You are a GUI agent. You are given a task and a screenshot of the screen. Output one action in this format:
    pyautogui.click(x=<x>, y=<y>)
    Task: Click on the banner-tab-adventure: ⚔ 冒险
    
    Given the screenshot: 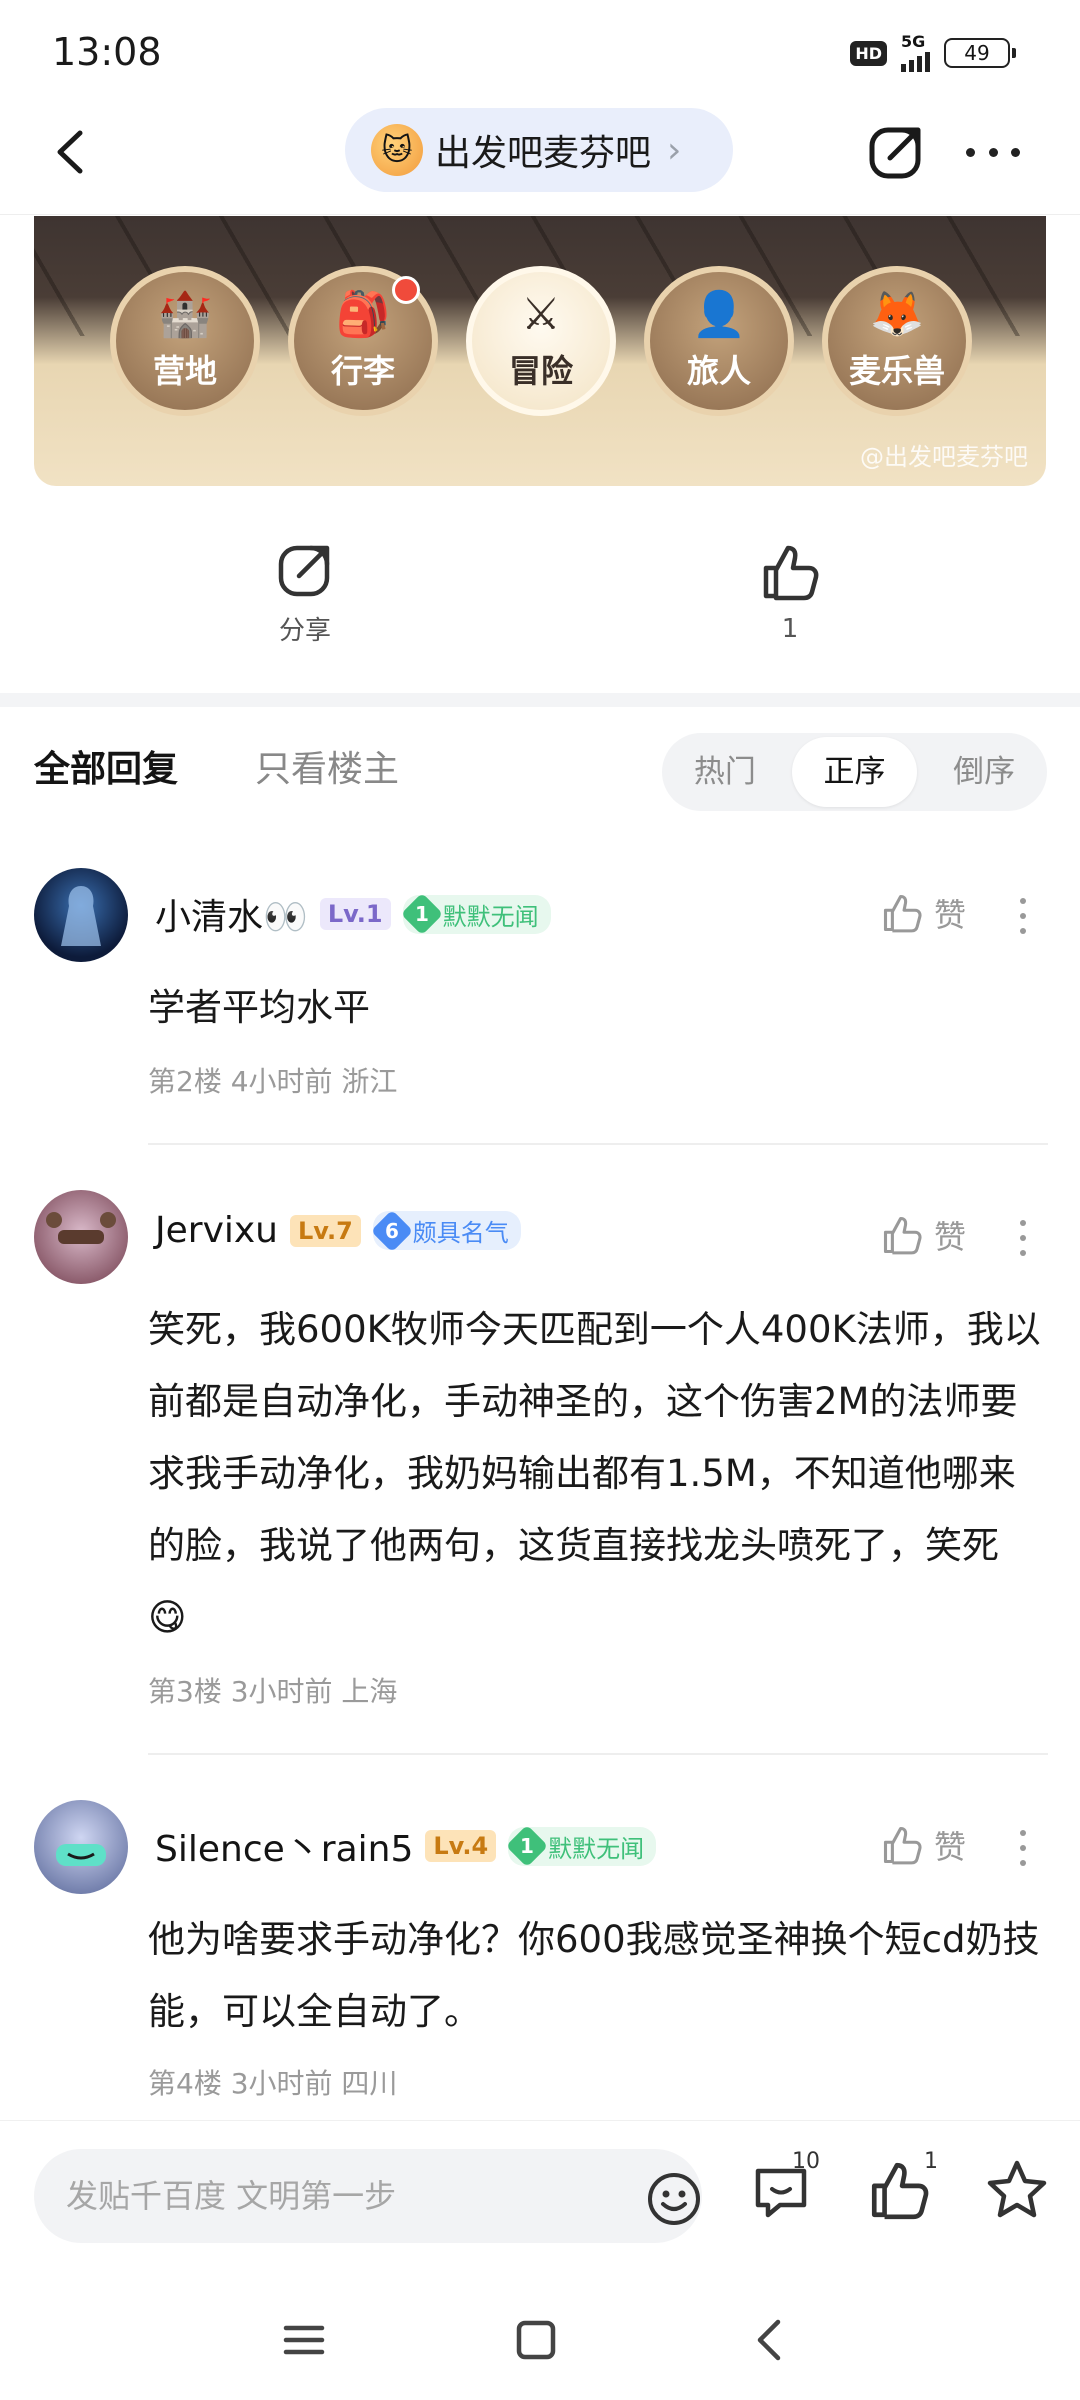 What is the action you would take?
    pyautogui.click(x=541, y=341)
    